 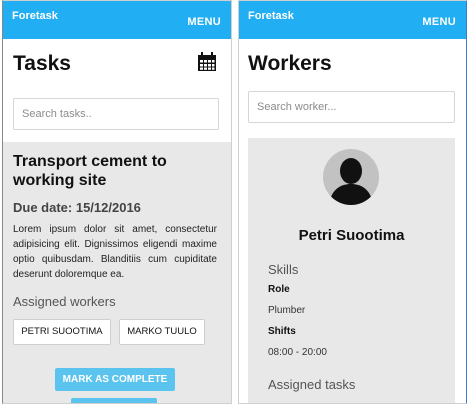 I want to click on avatar-silhouette-icon, so click(x=351, y=181).